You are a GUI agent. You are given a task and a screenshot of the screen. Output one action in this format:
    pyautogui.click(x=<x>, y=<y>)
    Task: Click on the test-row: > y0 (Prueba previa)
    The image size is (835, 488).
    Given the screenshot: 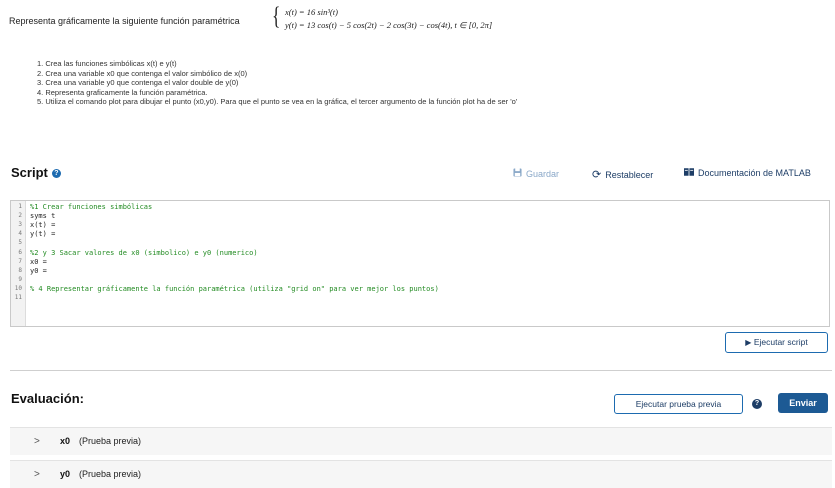 What is the action you would take?
    pyautogui.click(x=421, y=474)
    